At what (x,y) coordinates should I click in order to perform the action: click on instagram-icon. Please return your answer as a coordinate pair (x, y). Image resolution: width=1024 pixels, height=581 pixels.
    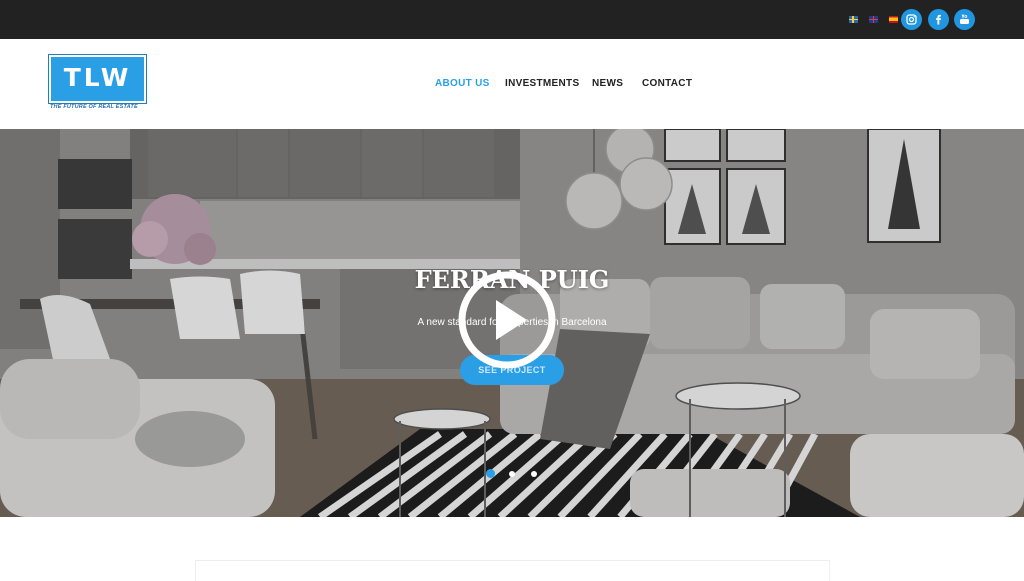
    Looking at the image, I should click on (911, 19).